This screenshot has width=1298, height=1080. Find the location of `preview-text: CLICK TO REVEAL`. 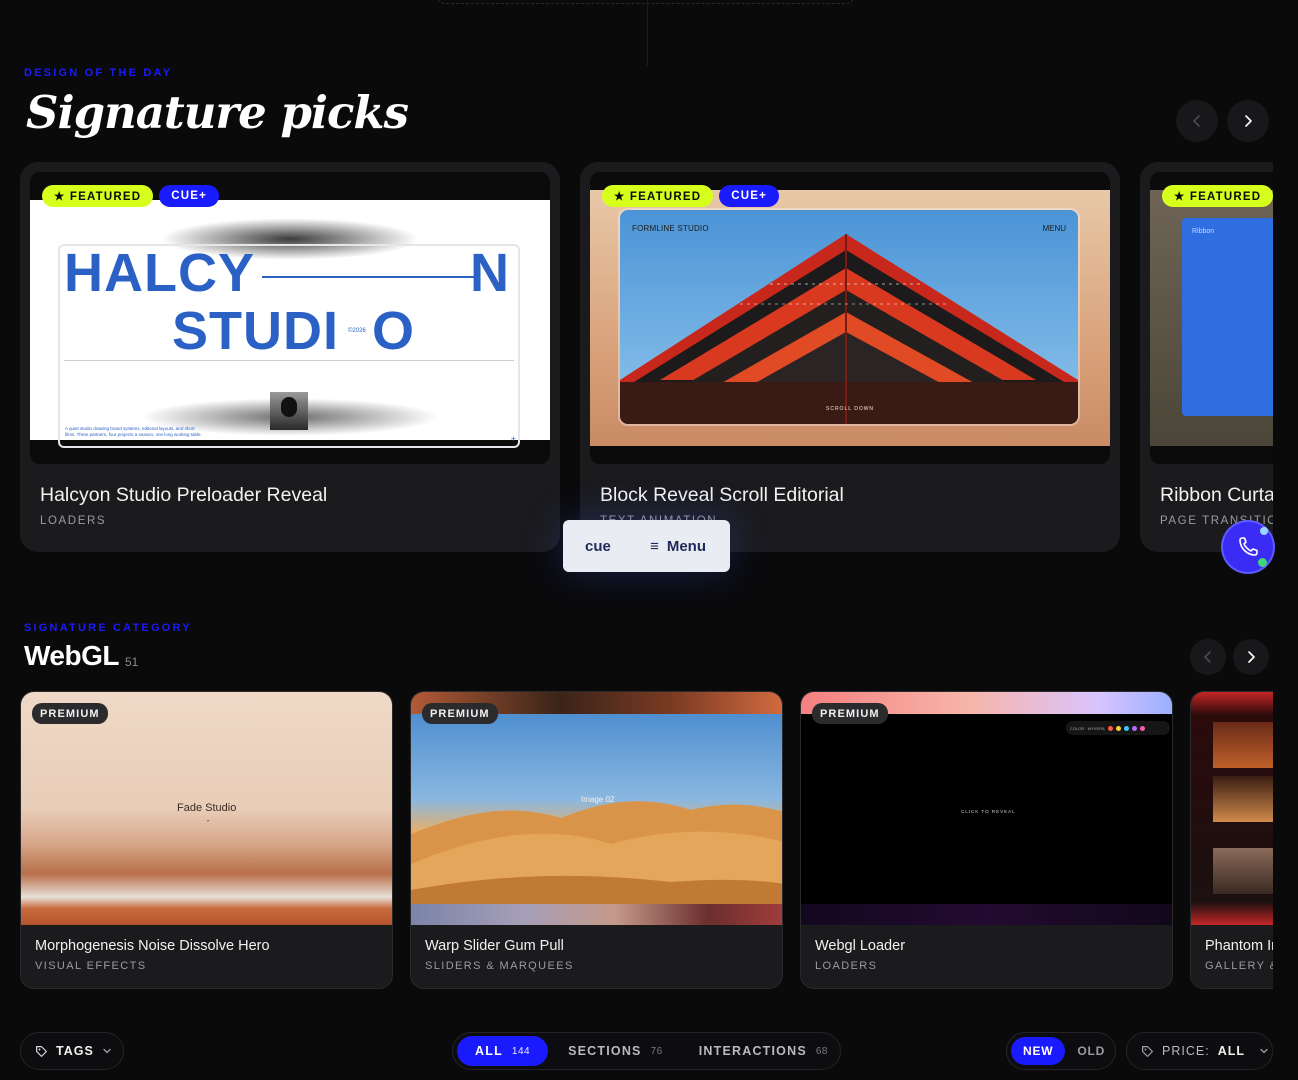

preview-text: CLICK TO REVEAL is located at coordinates (988, 811).